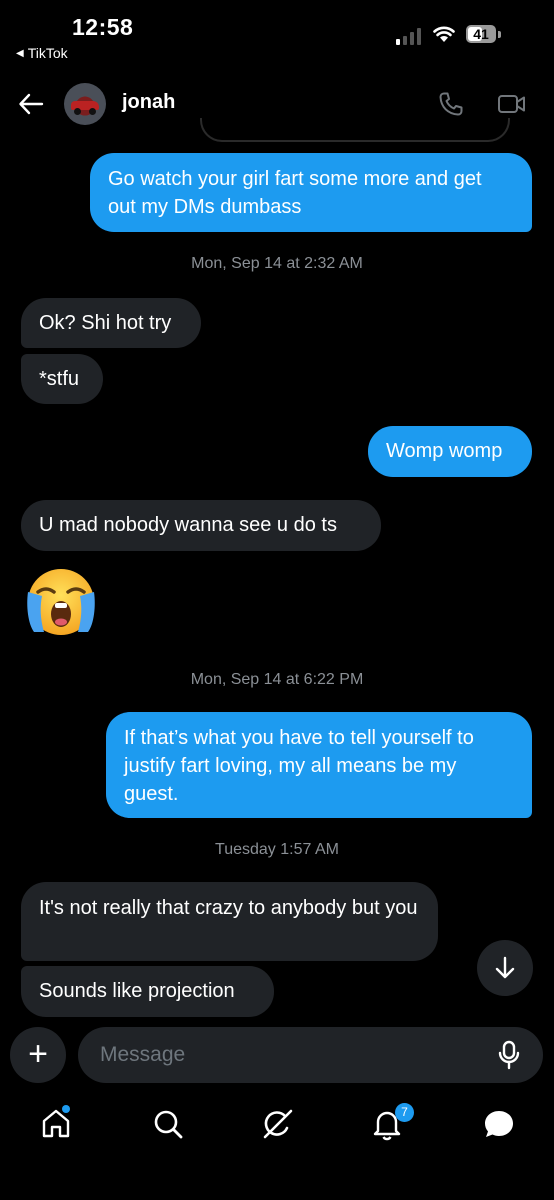  Describe the element at coordinates (20, 53) in the screenshot. I see `back-triangle-icon: ◀` at that location.